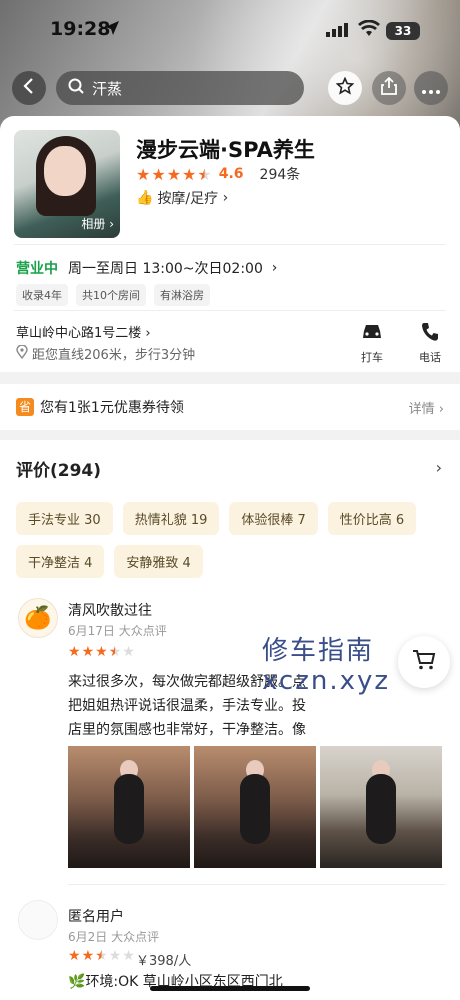  I want to click on distance-text: 距您直线206米，步行3分钟, so click(114, 355).